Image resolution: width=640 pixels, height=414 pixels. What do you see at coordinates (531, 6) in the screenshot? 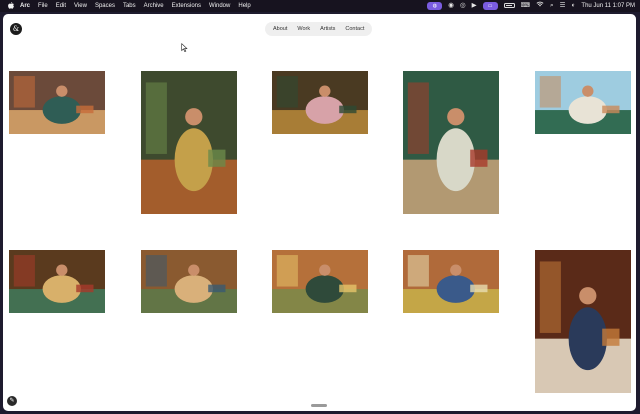
I see `status-area: ◍ ◉ ◎ ▶ ▭ ⌨ ⌕ ☰ ◐ Thu Jun 11 1:07 PM` at bounding box center [531, 6].